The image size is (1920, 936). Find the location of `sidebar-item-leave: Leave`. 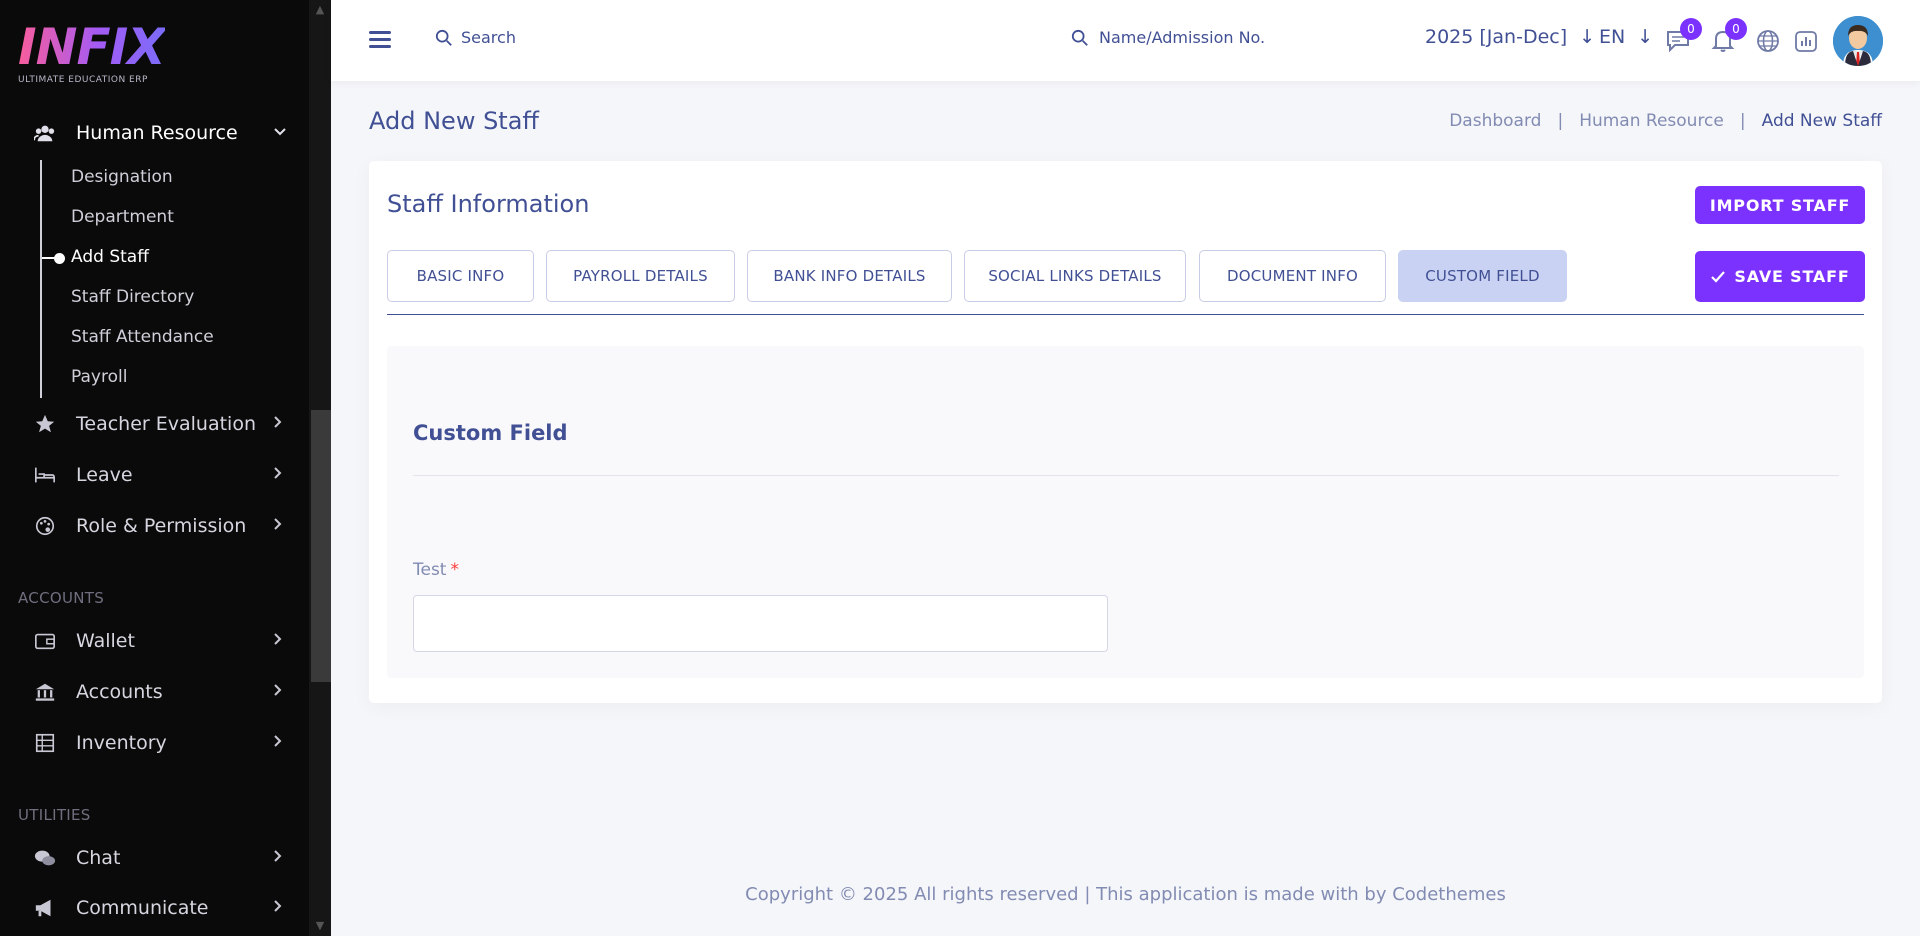

sidebar-item-leave: Leave is located at coordinates (154, 475).